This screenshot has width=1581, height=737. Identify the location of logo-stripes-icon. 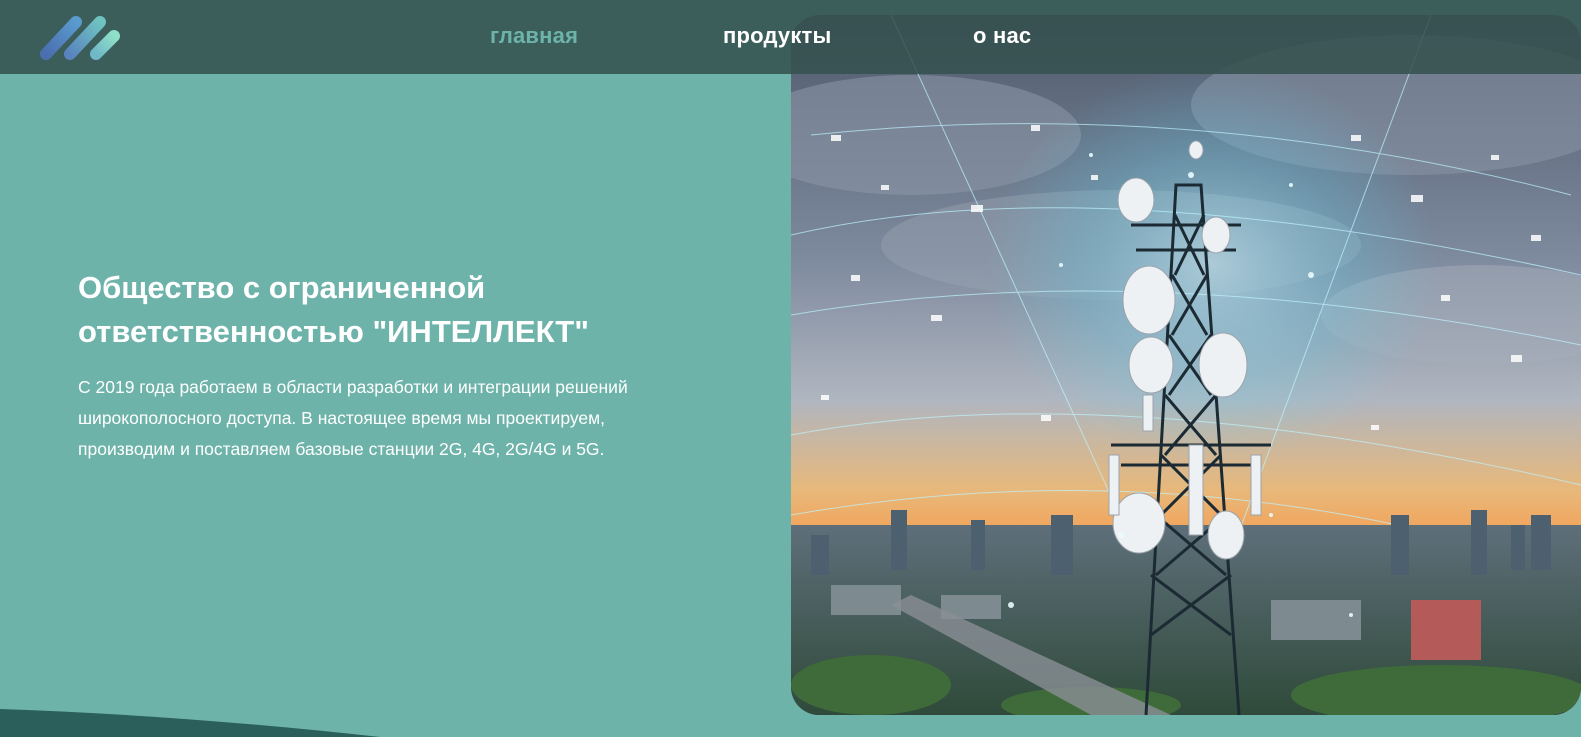
(81, 38).